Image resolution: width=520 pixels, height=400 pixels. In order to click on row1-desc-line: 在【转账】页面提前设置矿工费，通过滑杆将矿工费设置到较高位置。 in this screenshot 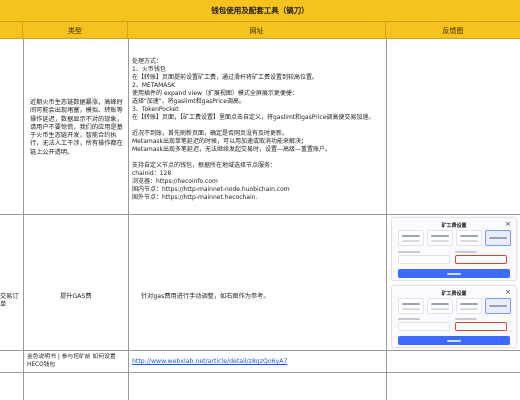, I will do `click(225, 77)`.